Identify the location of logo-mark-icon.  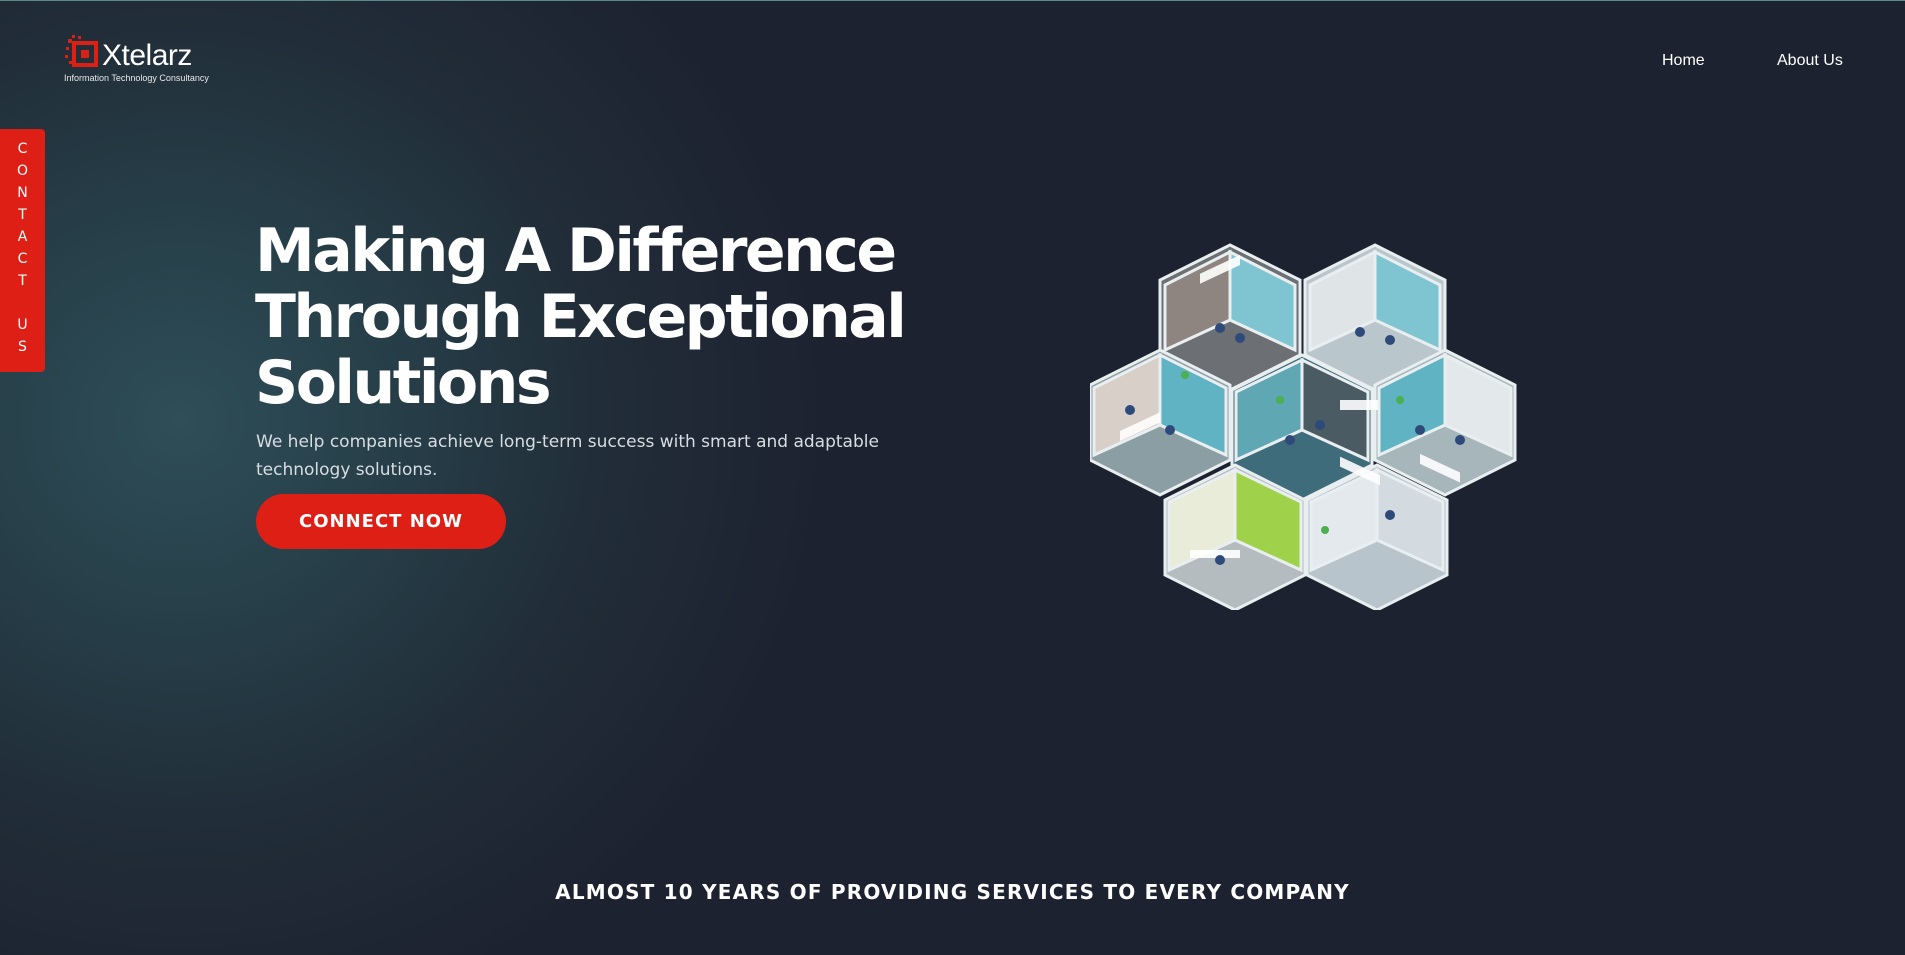
(81, 51).